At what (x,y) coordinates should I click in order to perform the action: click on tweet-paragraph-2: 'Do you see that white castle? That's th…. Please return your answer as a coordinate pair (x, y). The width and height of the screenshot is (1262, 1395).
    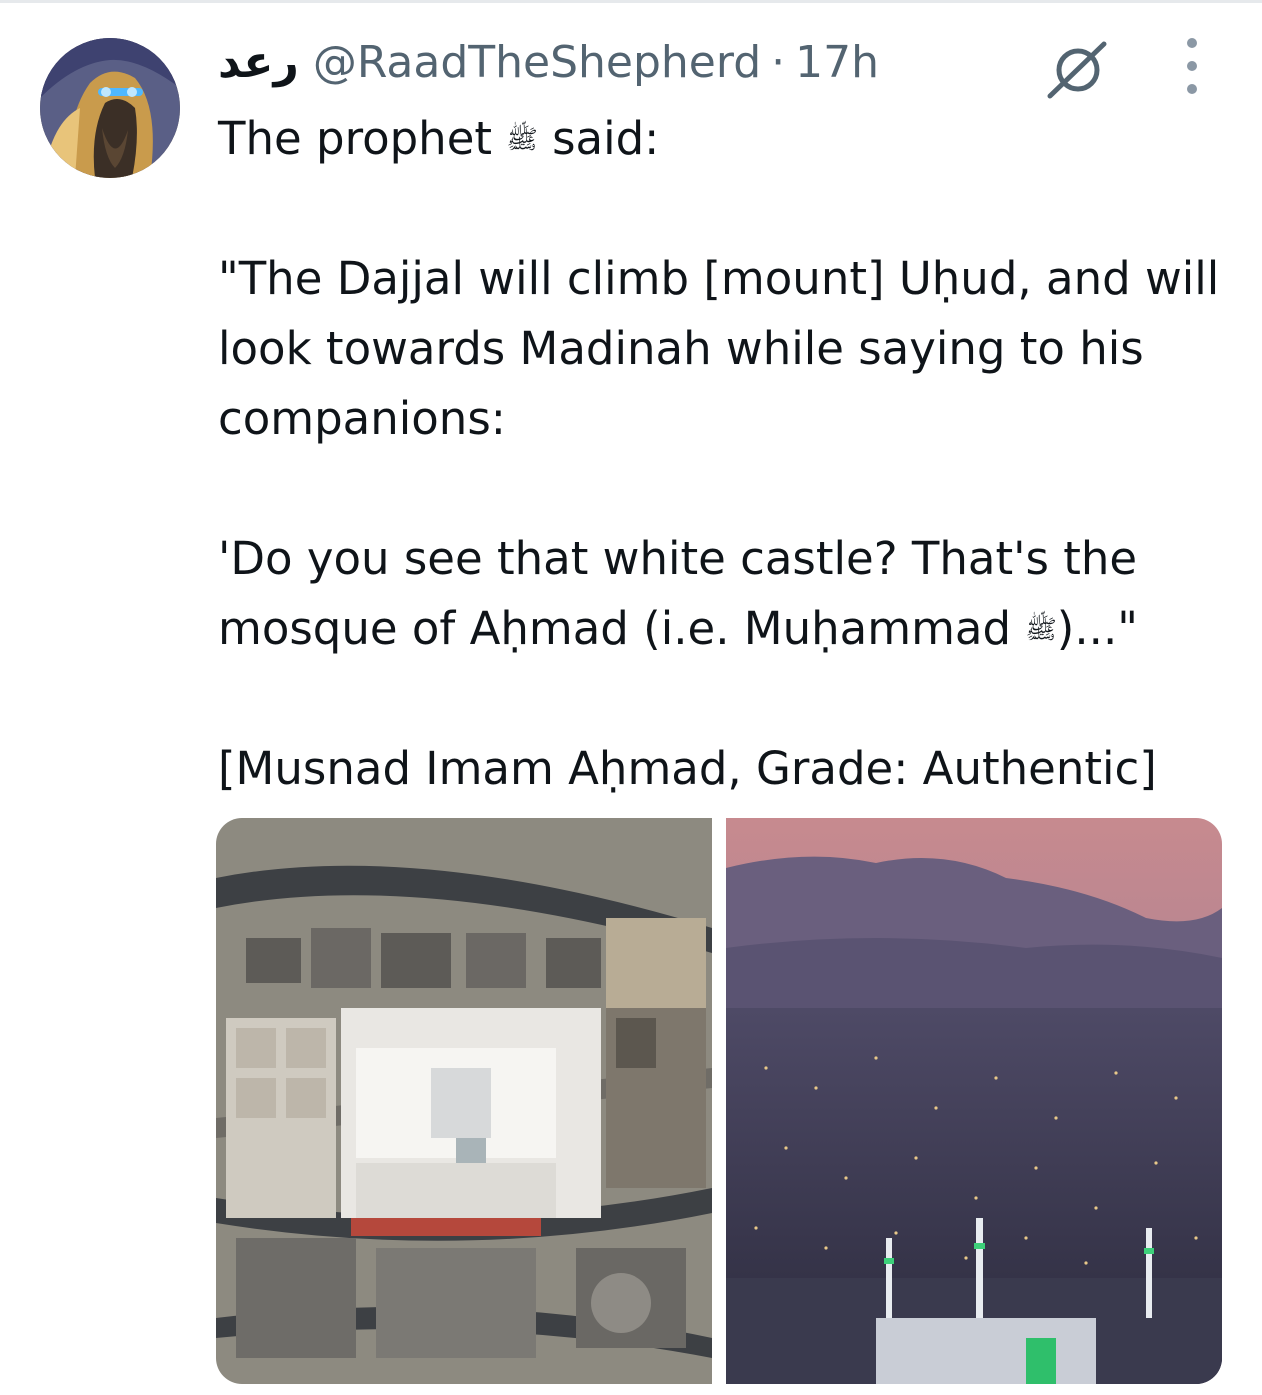
    Looking at the image, I should click on (723, 594).